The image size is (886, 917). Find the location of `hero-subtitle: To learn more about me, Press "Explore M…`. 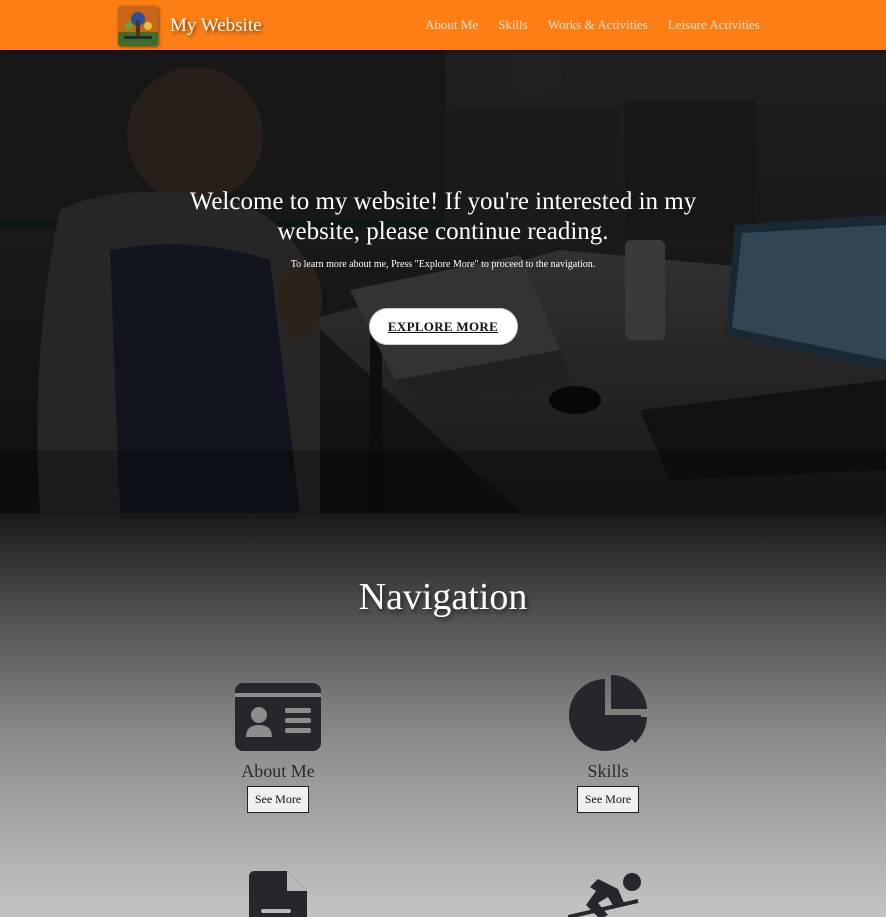

hero-subtitle: To learn more about me, Press "Explore M… is located at coordinates (443, 264).